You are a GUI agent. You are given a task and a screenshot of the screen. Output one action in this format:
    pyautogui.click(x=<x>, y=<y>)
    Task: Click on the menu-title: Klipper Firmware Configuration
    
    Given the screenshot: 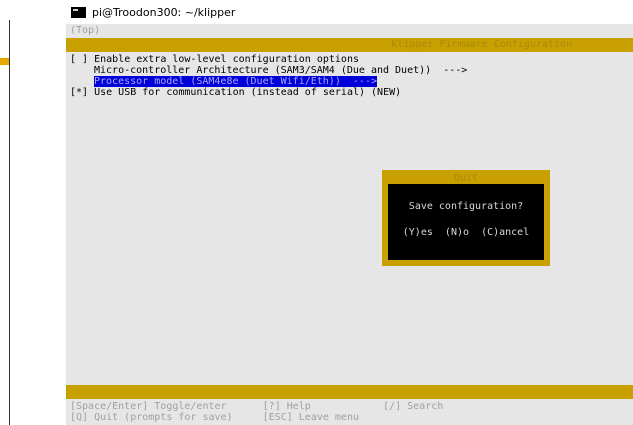 What is the action you would take?
    pyautogui.click(x=481, y=44)
    